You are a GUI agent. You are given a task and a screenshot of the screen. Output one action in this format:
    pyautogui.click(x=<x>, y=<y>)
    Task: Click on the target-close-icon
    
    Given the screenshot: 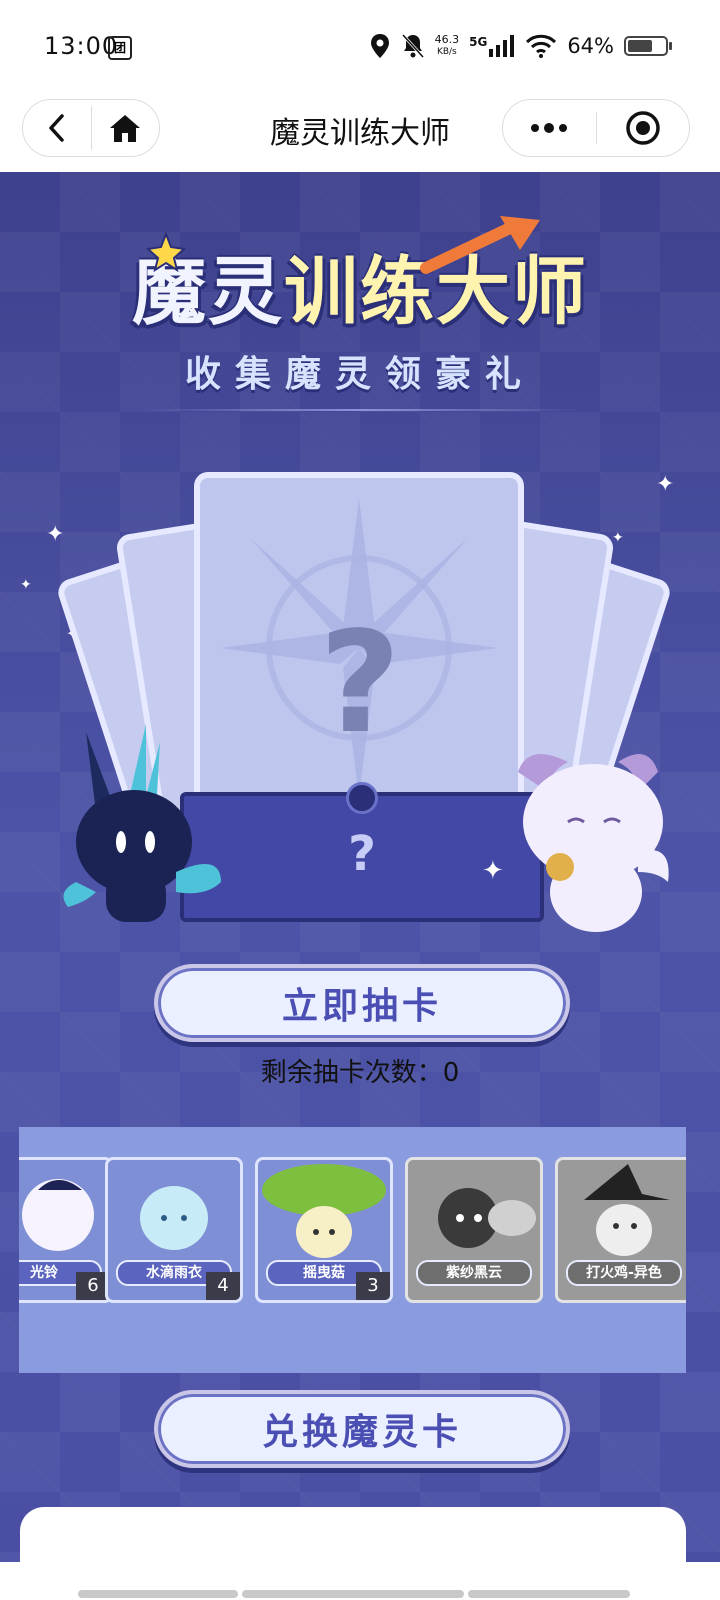 What is the action you would take?
    pyautogui.click(x=643, y=128)
    